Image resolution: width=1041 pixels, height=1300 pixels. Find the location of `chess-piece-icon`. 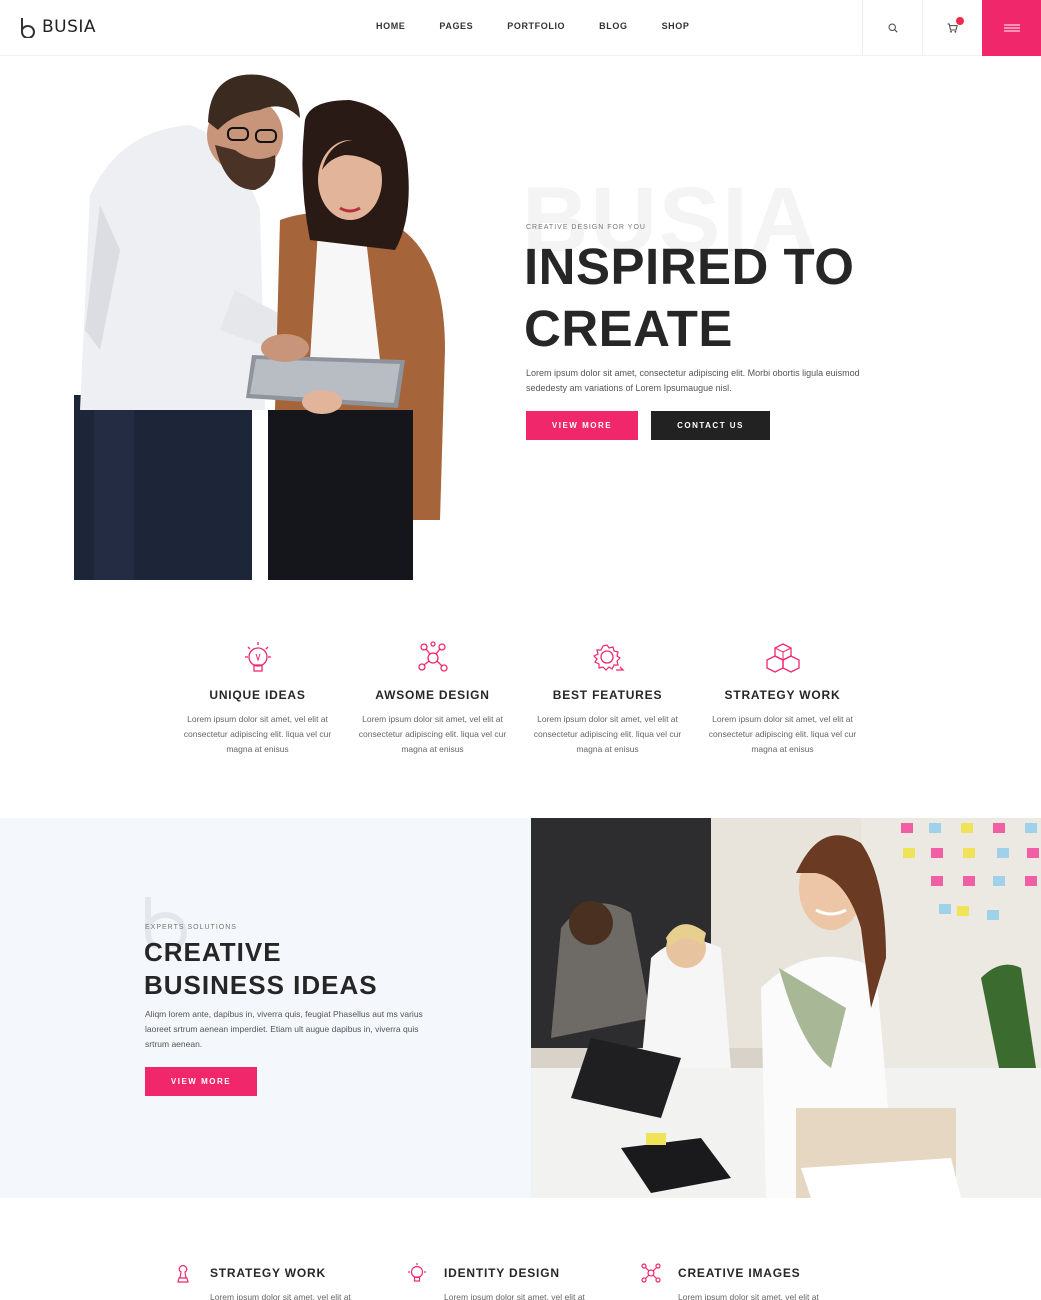

chess-piece-icon is located at coordinates (183, 1273).